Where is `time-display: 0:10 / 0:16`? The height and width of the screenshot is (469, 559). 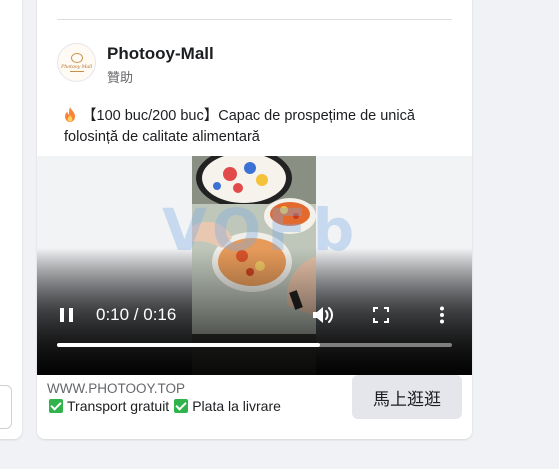
time-display: 0:10 / 0:16 is located at coordinates (136, 314).